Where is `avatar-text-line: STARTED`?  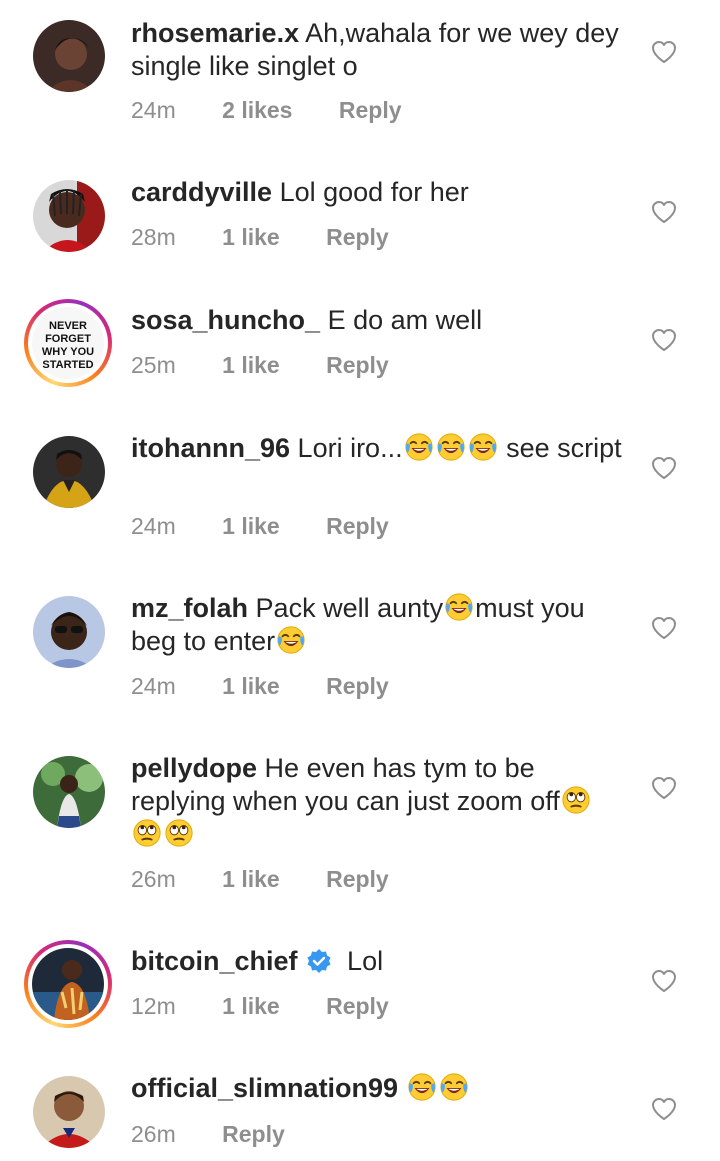 avatar-text-line: STARTED is located at coordinates (67, 365).